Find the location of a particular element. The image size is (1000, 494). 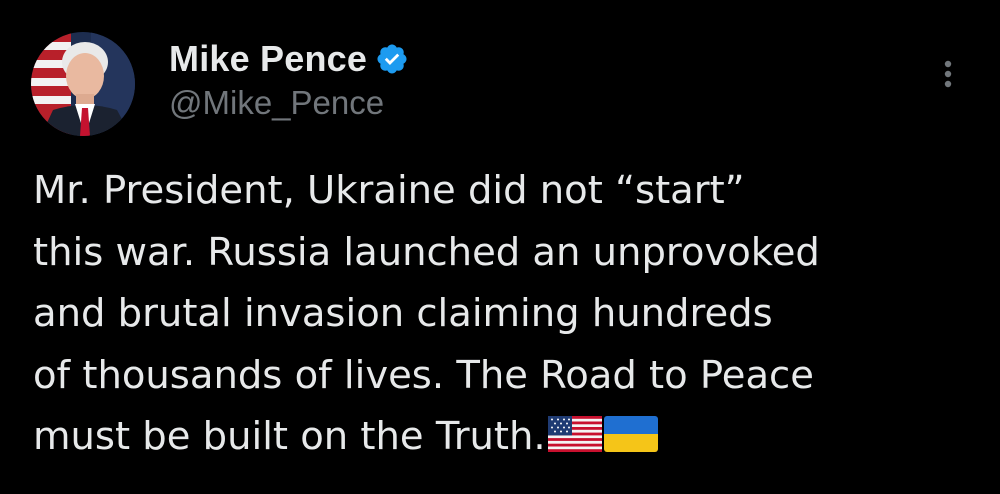

tweet-text-line-last: must be built on the Truth. is located at coordinates (503, 438).